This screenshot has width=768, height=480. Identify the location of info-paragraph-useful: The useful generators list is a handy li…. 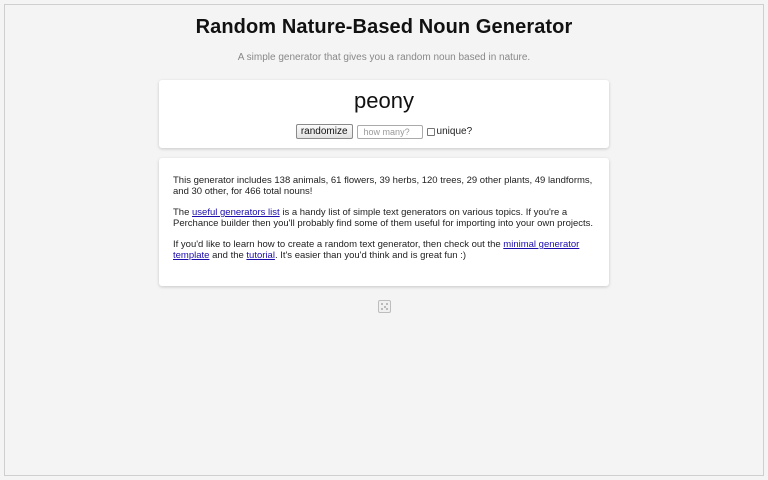
(384, 218).